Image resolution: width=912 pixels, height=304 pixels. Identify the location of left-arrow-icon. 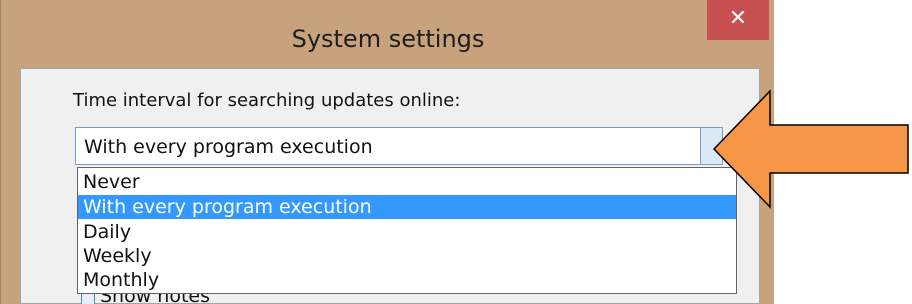
(810, 149).